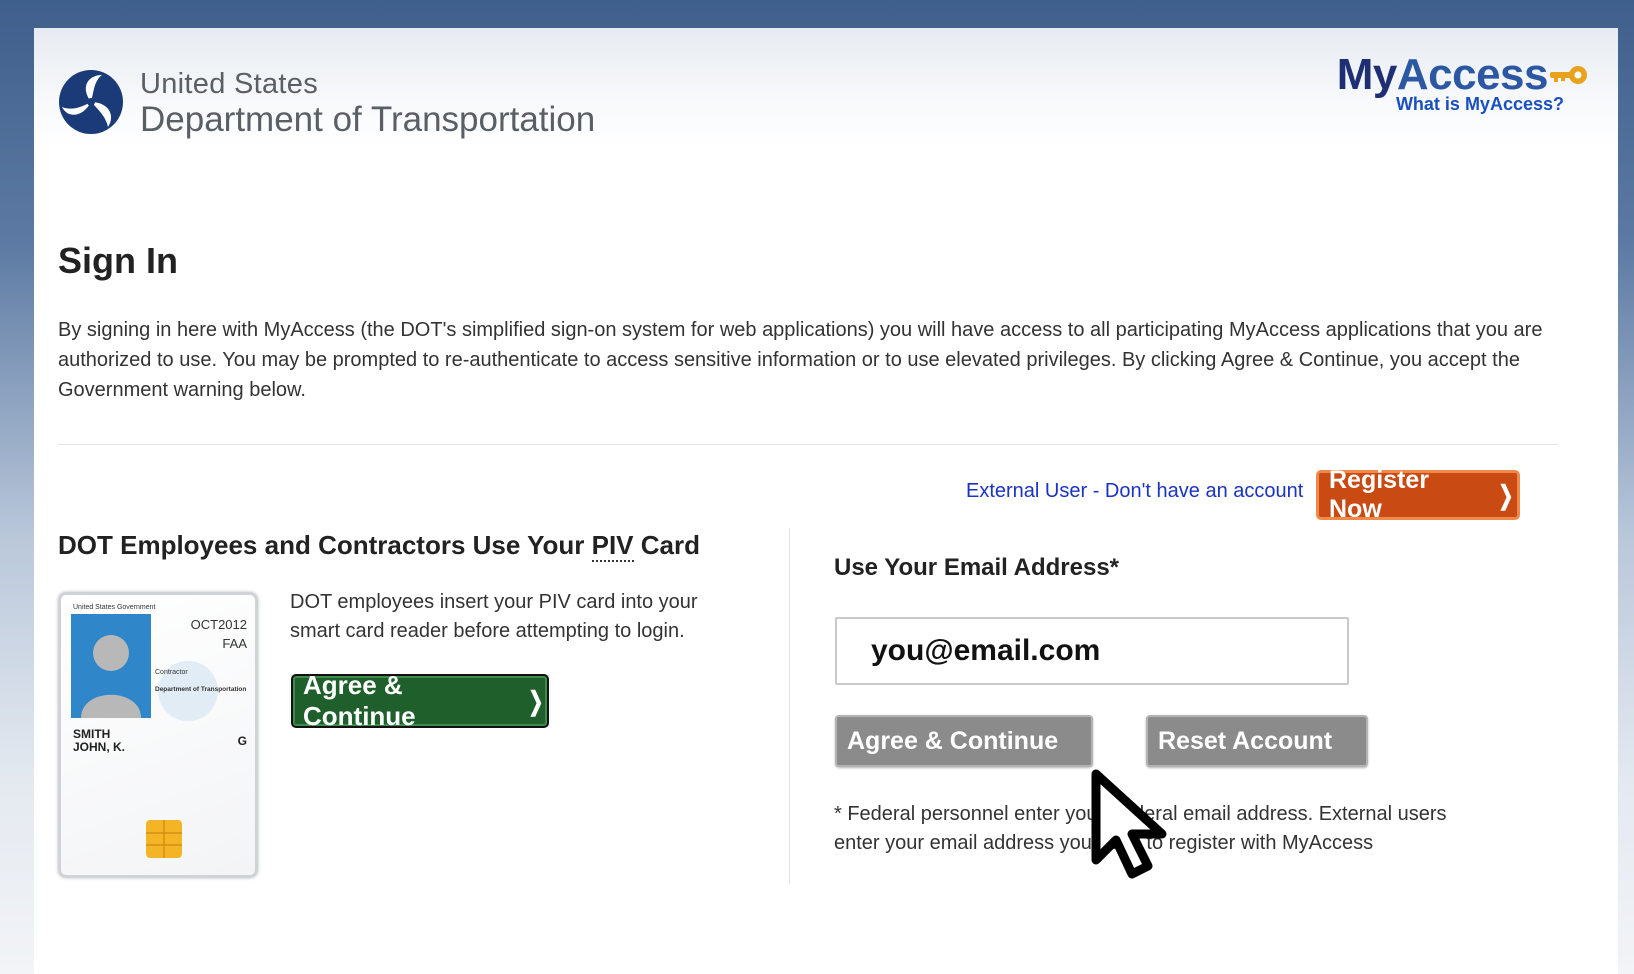  Describe the element at coordinates (666, 545) in the screenshot. I see `piv-title-suffix: Card` at that location.